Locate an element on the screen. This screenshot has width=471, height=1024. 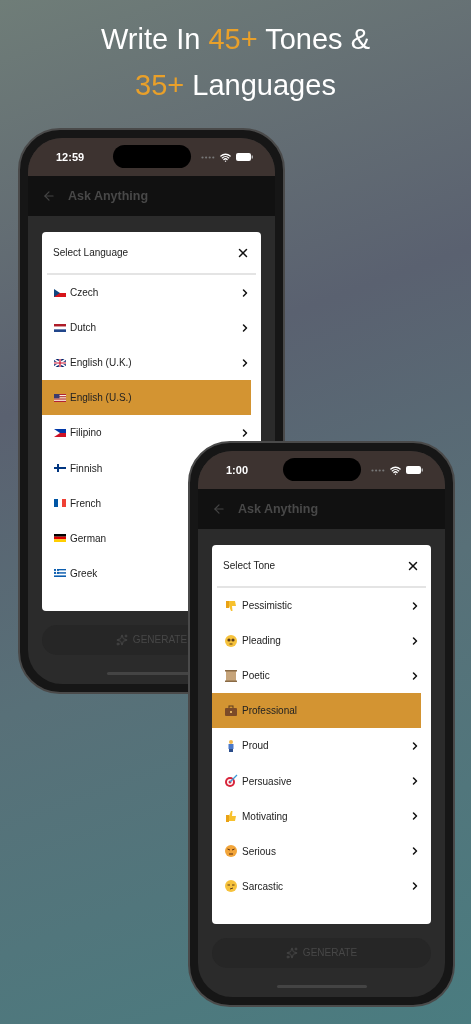
option-row: Sarcastic is located at coordinates (250, 886).